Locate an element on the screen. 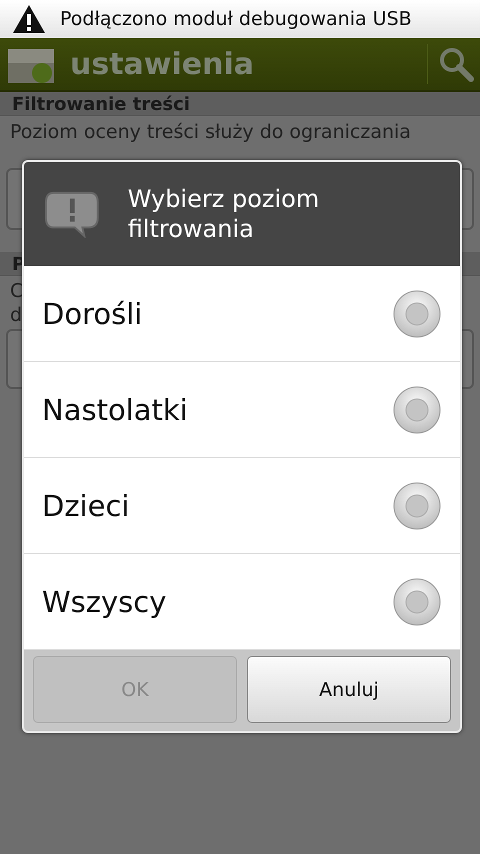 The image size is (480, 854). option-row: Nastolatki is located at coordinates (242, 410).